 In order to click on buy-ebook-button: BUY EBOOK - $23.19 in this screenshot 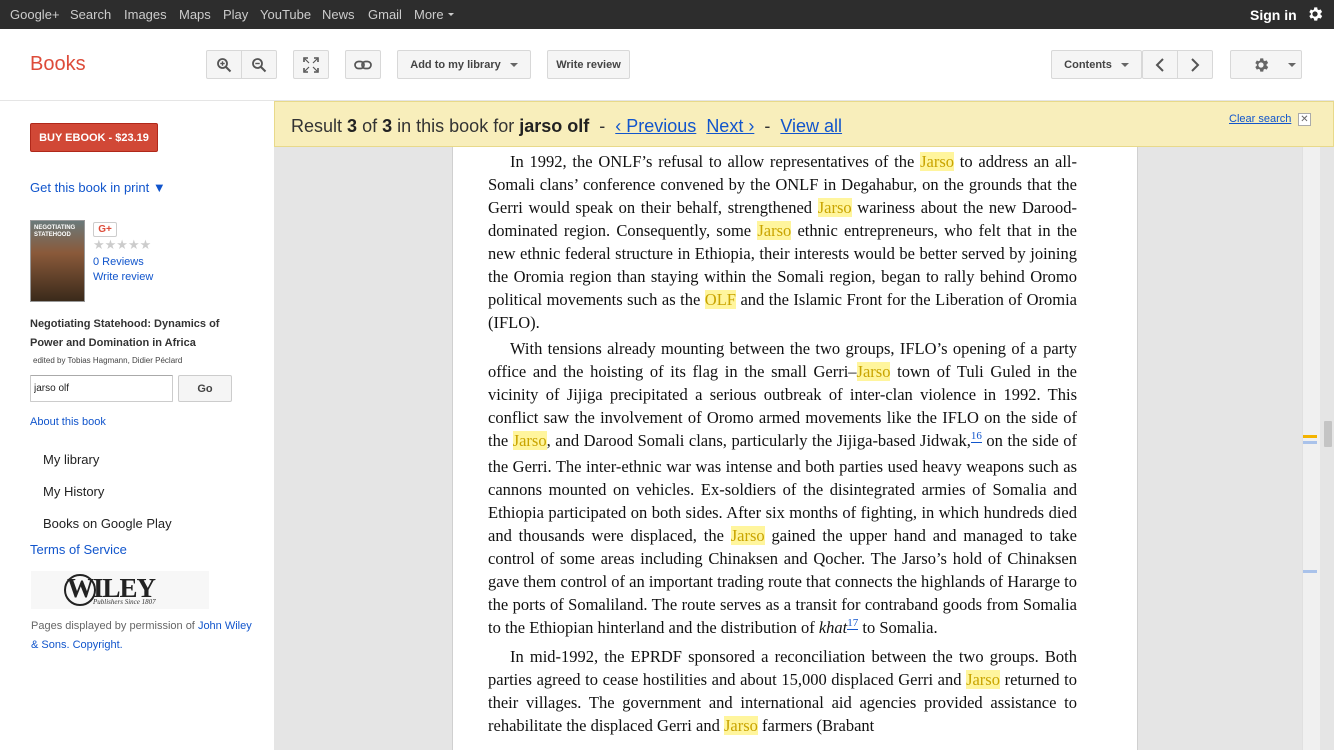, I will do `click(94, 137)`.